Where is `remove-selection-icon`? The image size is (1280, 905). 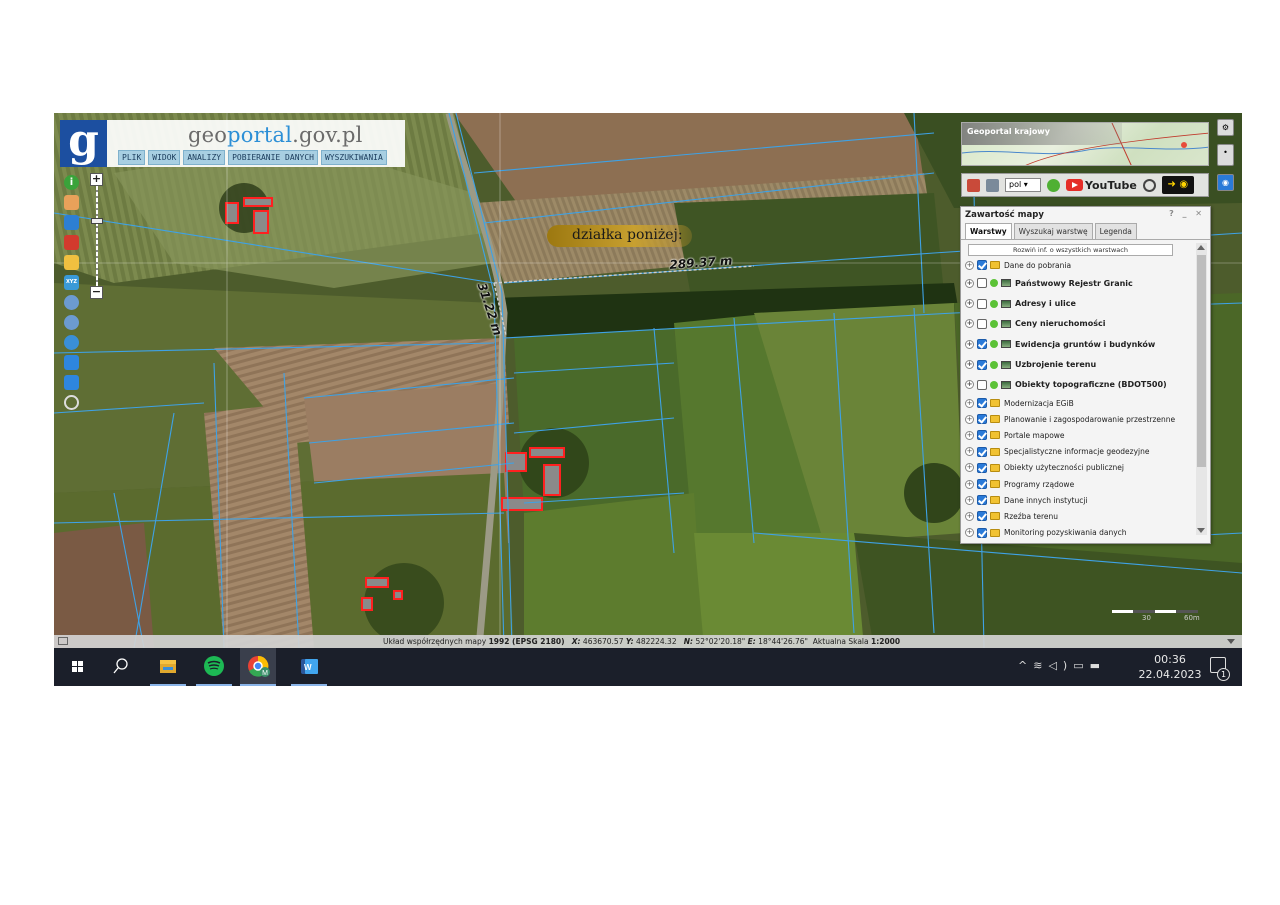 remove-selection-icon is located at coordinates (71, 242).